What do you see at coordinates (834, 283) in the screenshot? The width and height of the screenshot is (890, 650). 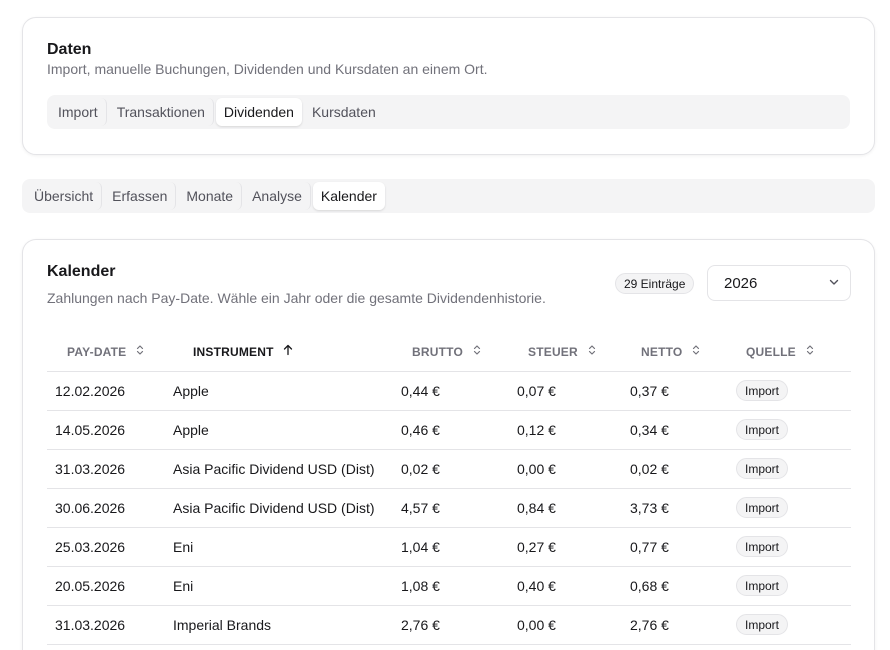 I see `chevron-down-icon` at bounding box center [834, 283].